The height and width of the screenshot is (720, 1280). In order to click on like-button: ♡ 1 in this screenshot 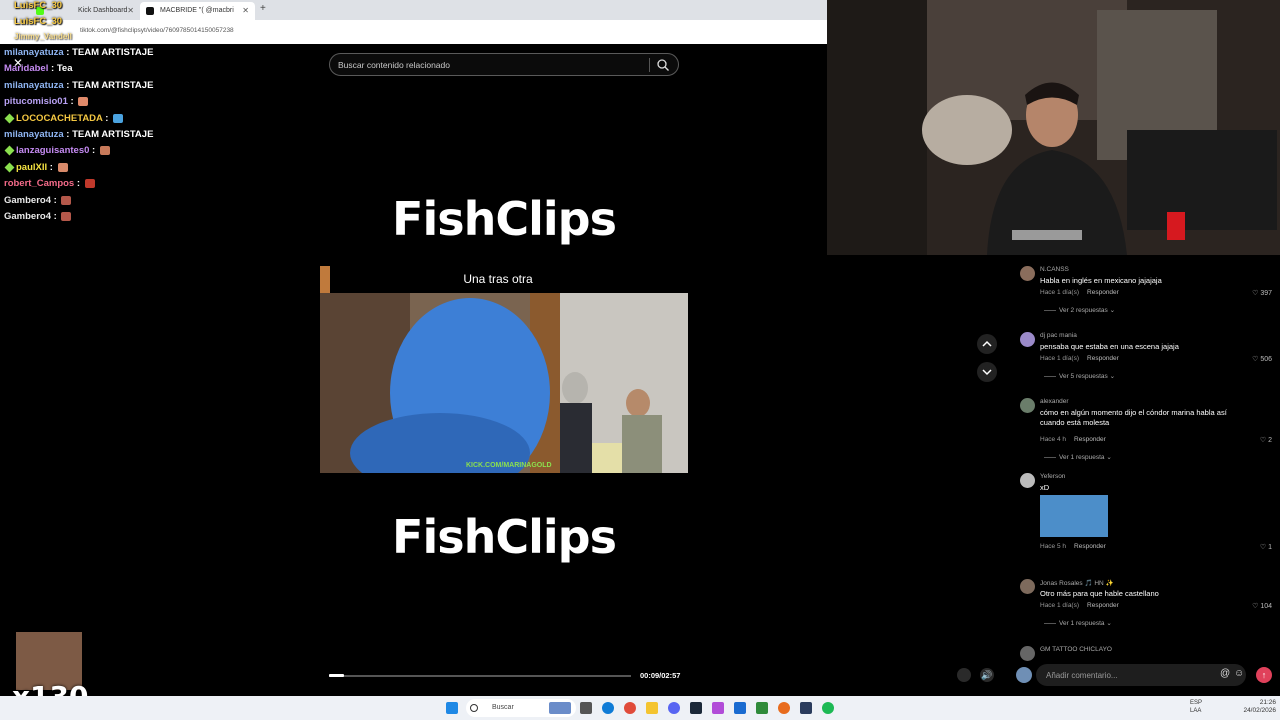, I will do `click(1266, 547)`.